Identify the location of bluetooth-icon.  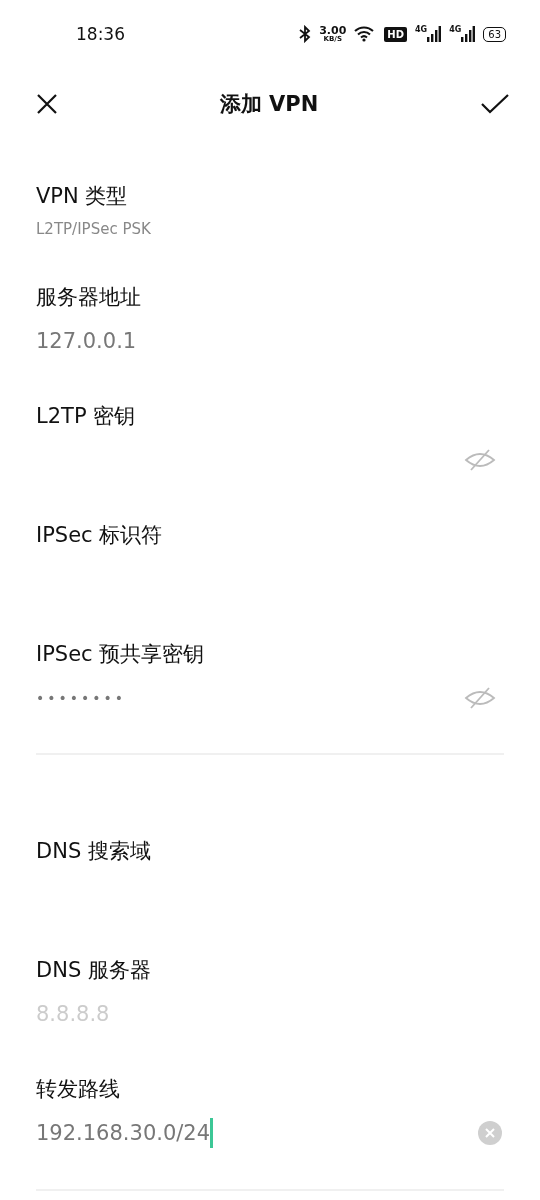
(305, 34).